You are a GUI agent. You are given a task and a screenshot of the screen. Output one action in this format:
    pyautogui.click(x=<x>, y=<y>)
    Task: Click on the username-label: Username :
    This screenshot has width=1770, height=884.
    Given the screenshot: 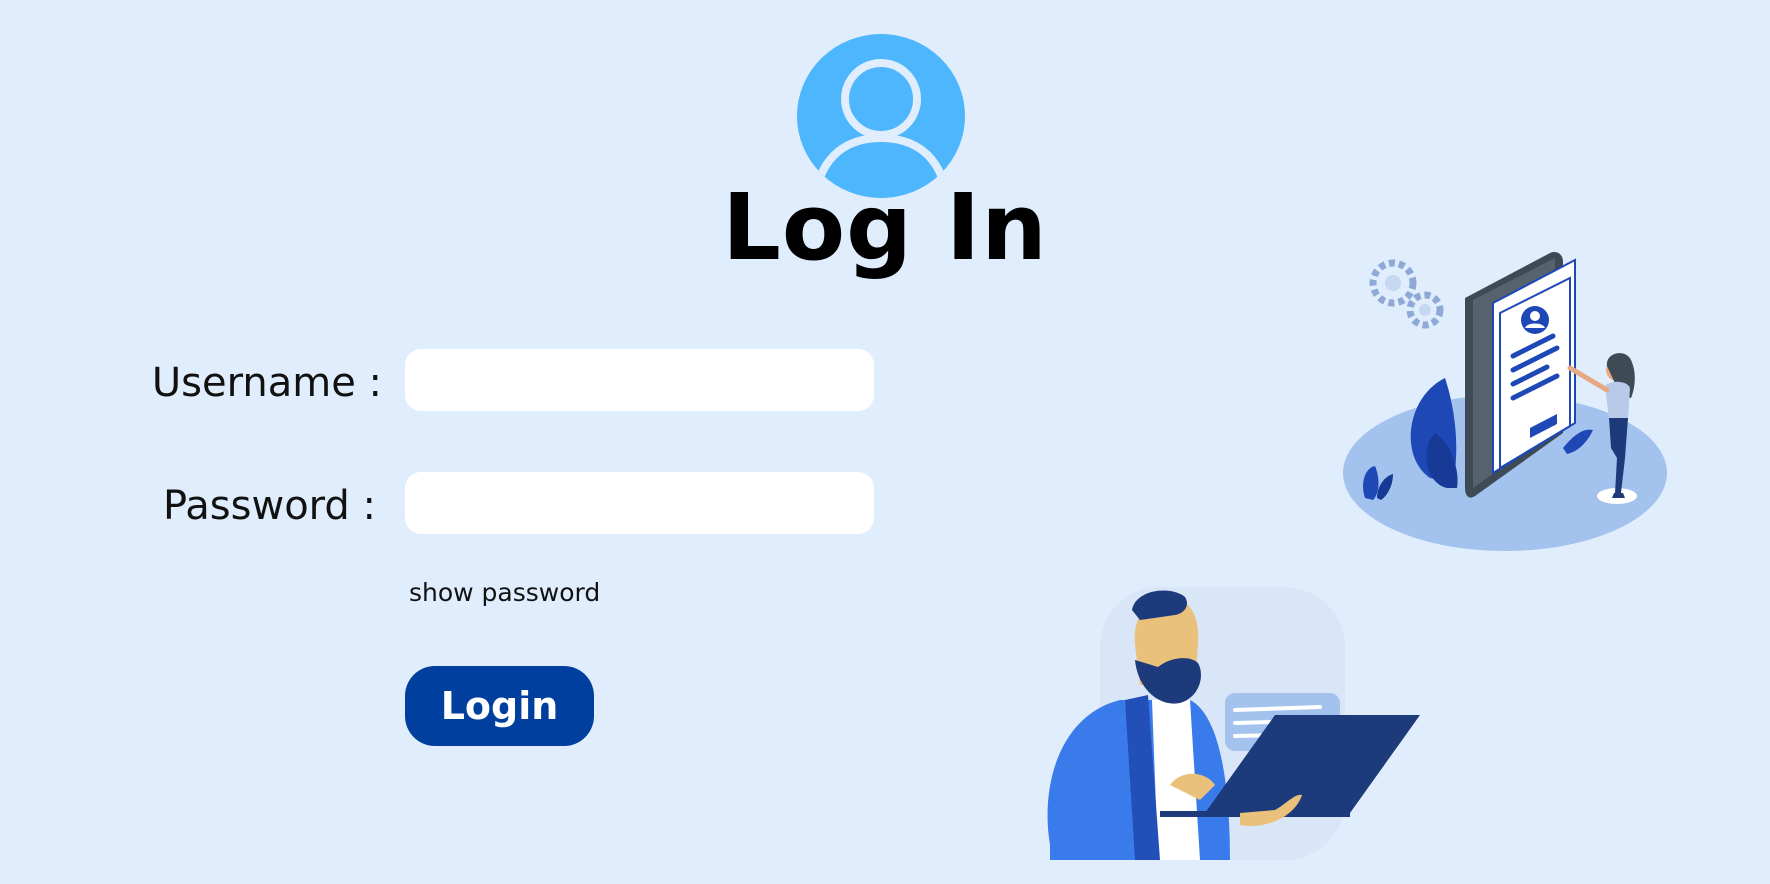 What is the action you would take?
    pyautogui.click(x=266, y=383)
    